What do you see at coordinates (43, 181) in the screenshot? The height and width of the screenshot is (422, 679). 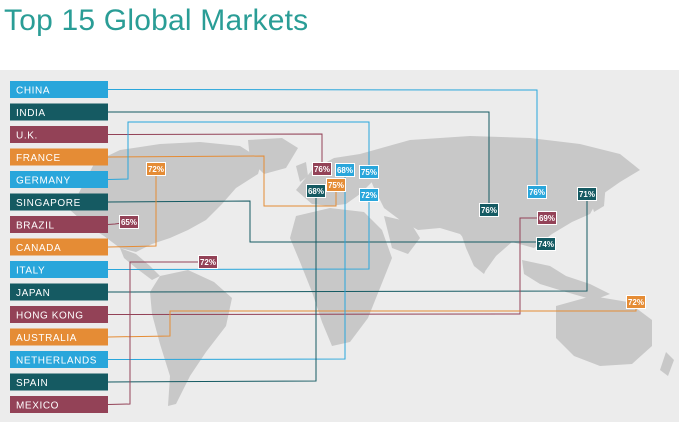 I see `country-label: GERMANY` at bounding box center [43, 181].